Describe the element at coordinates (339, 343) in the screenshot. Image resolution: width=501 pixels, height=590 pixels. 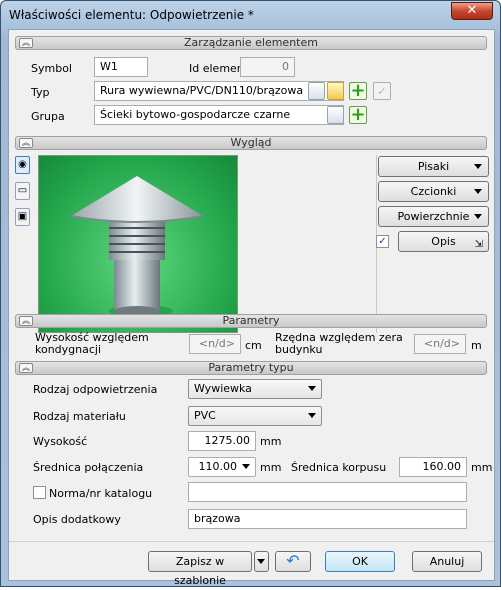
I see `param-ordinate-label: Rzędna względem zera budynku` at that location.